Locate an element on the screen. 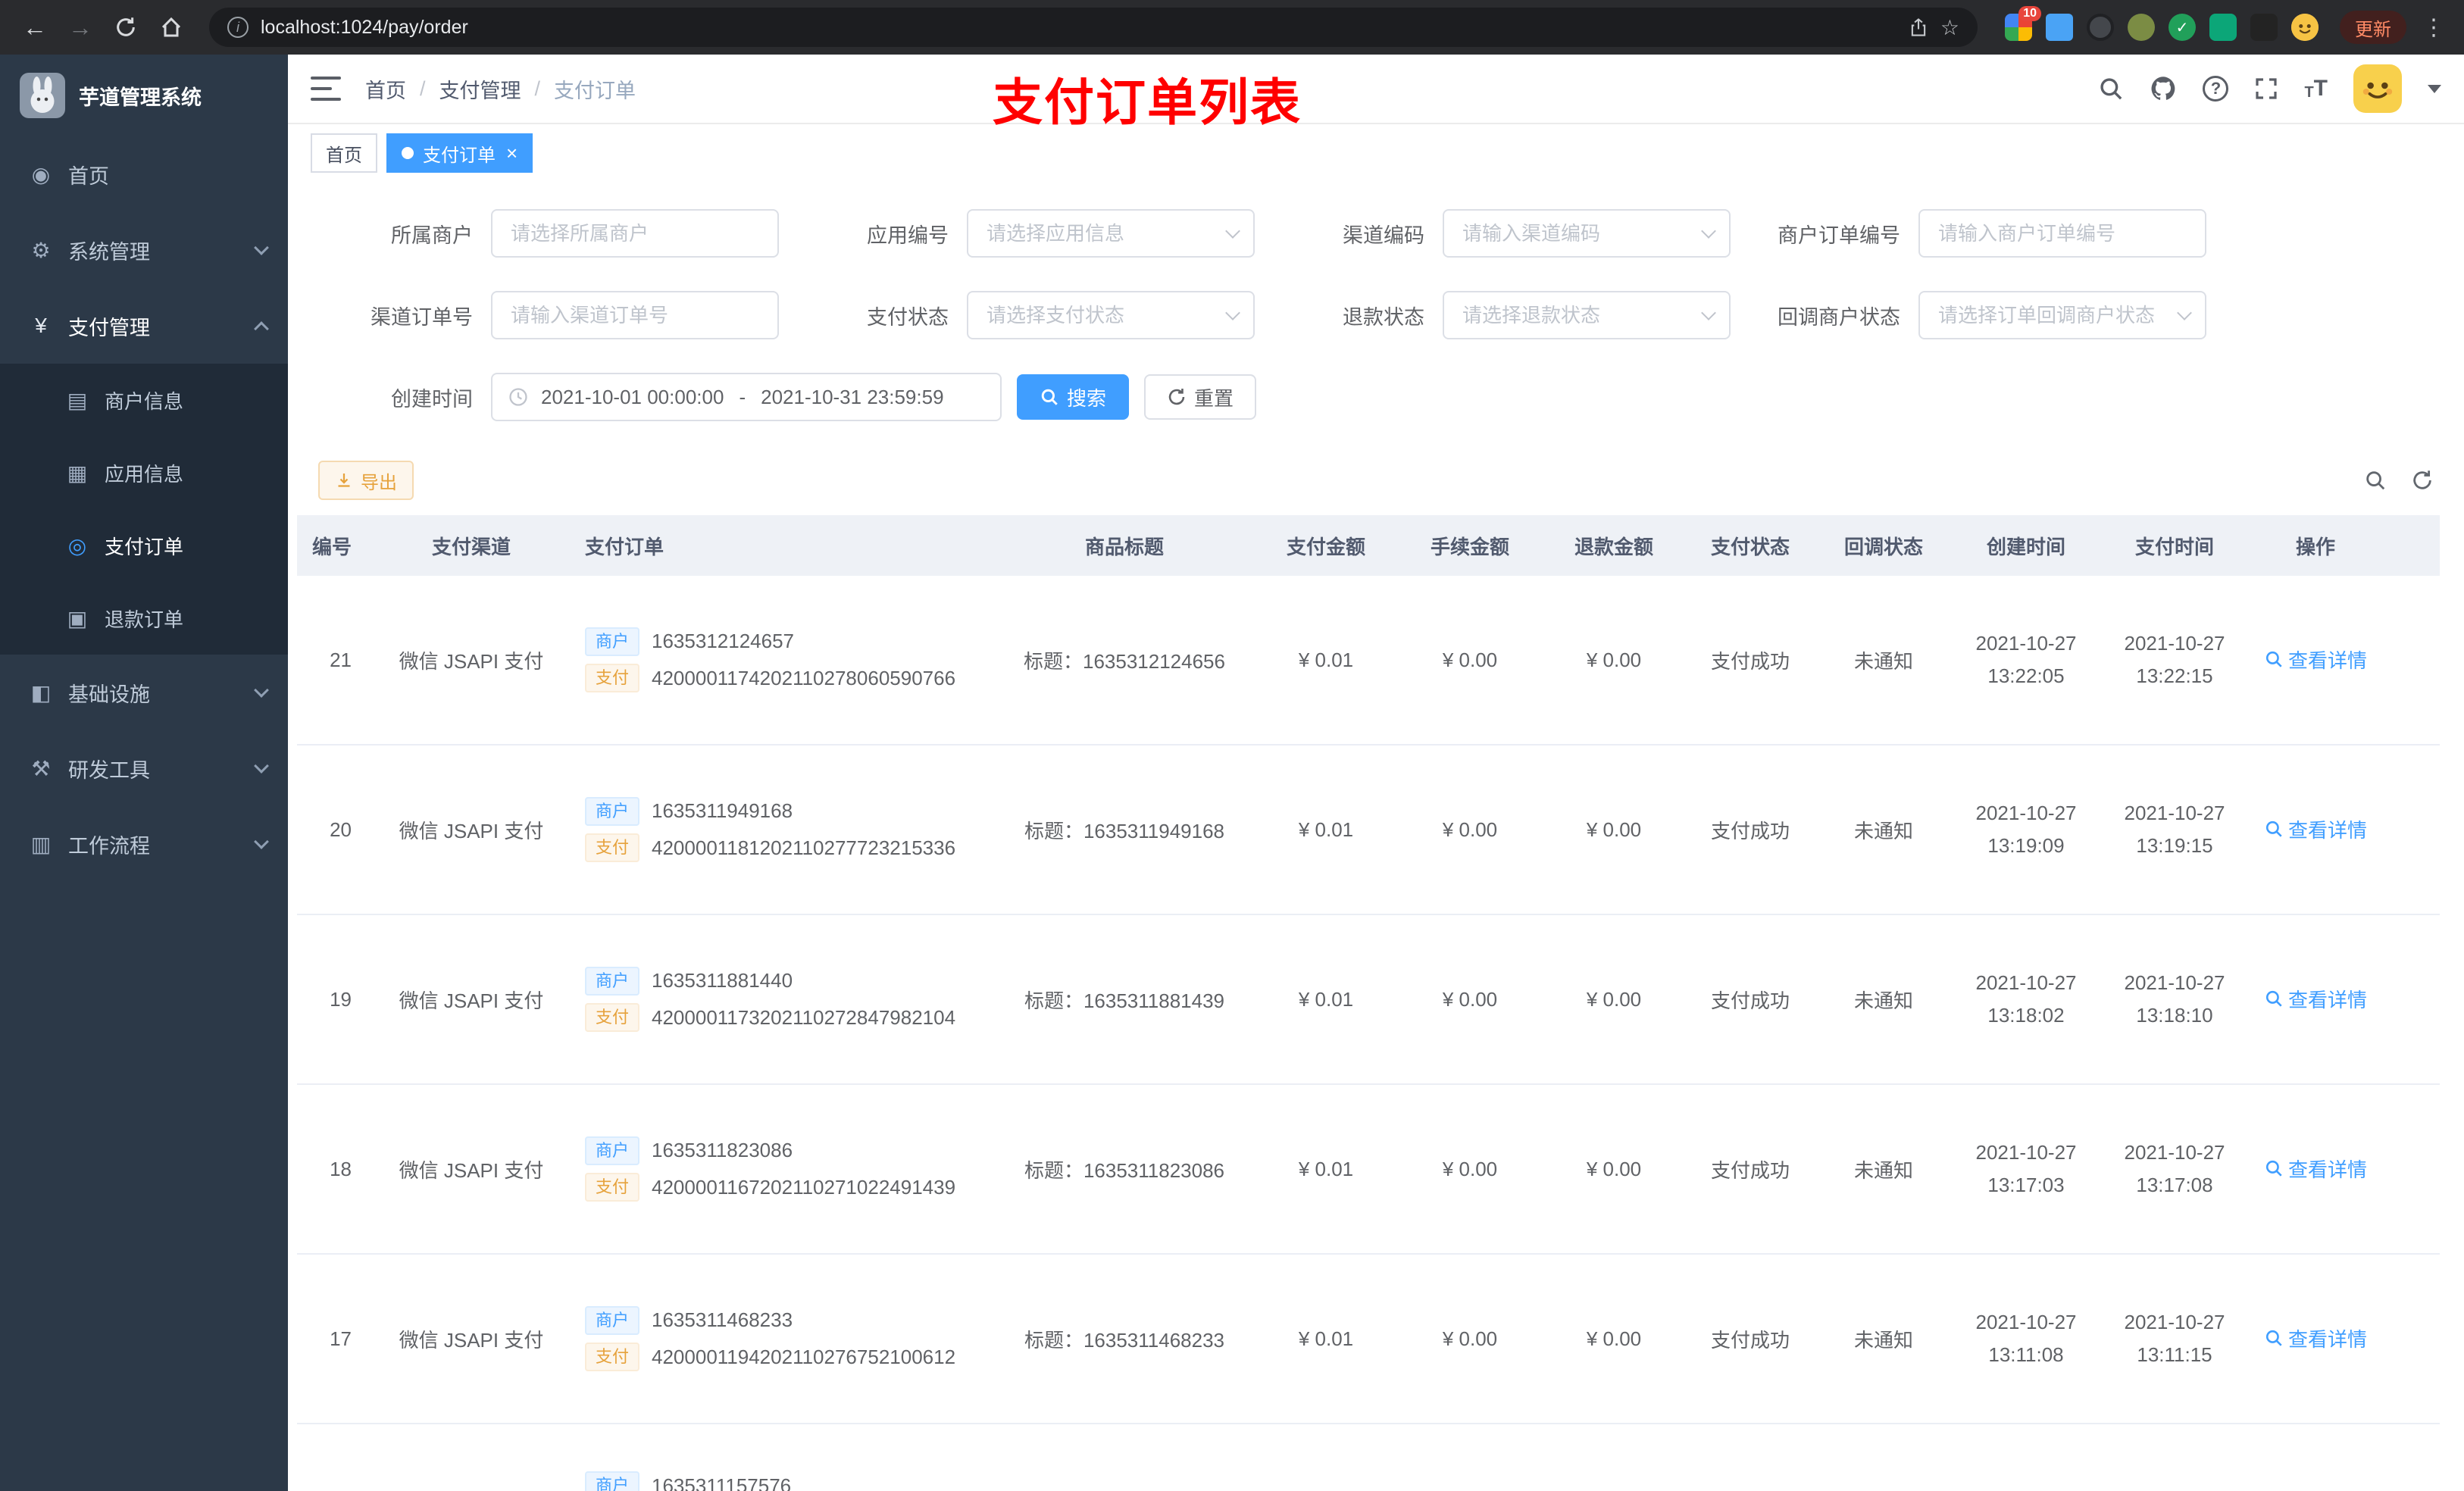 This screenshot has height=1491, width=2464. browser-profile-avatar is located at coordinates (2305, 27).